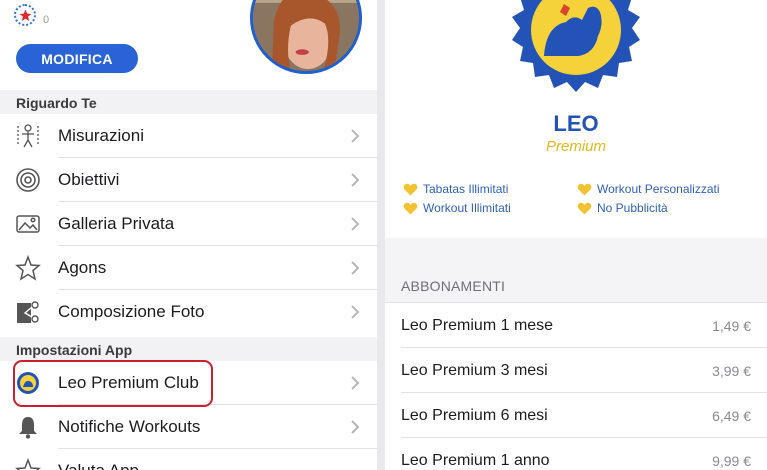  Describe the element at coordinates (306, 37) in the screenshot. I see `avatar` at that location.